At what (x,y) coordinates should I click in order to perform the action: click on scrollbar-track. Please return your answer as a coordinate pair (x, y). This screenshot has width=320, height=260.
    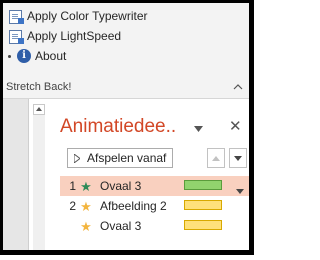
    Looking at the image, I should click on (39, 182).